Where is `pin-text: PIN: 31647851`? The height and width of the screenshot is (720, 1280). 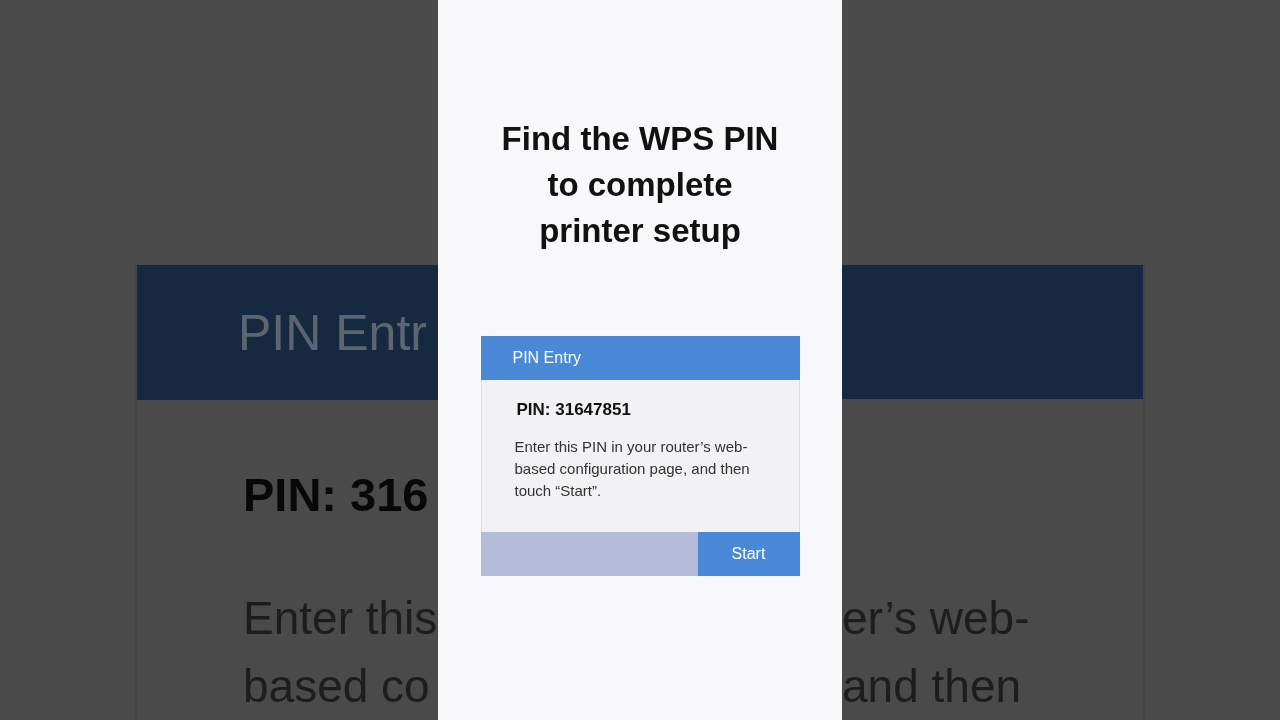 pin-text: PIN: 31647851 is located at coordinates (573, 410).